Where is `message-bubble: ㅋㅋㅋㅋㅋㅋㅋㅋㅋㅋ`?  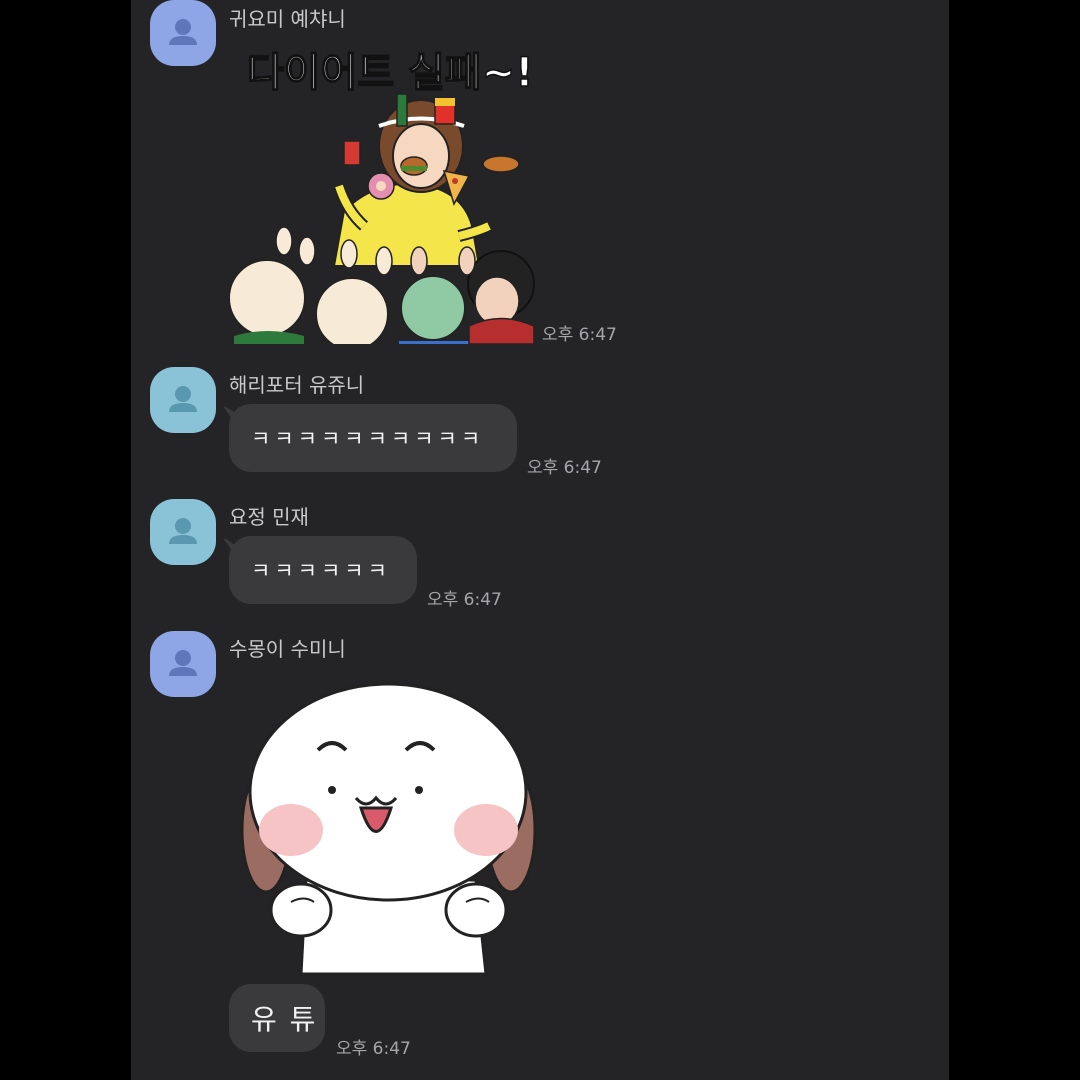
message-bubble: ㅋㅋㅋㅋㅋㅋㅋㅋㅋㅋ is located at coordinates (370, 438).